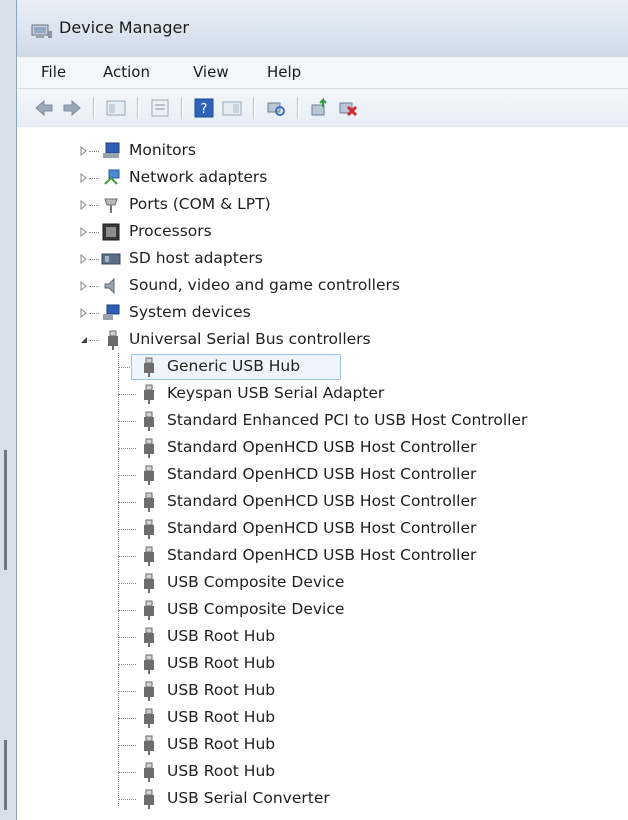 The width and height of the screenshot is (628, 820). I want to click on toolbar: ?, so click(322, 108).